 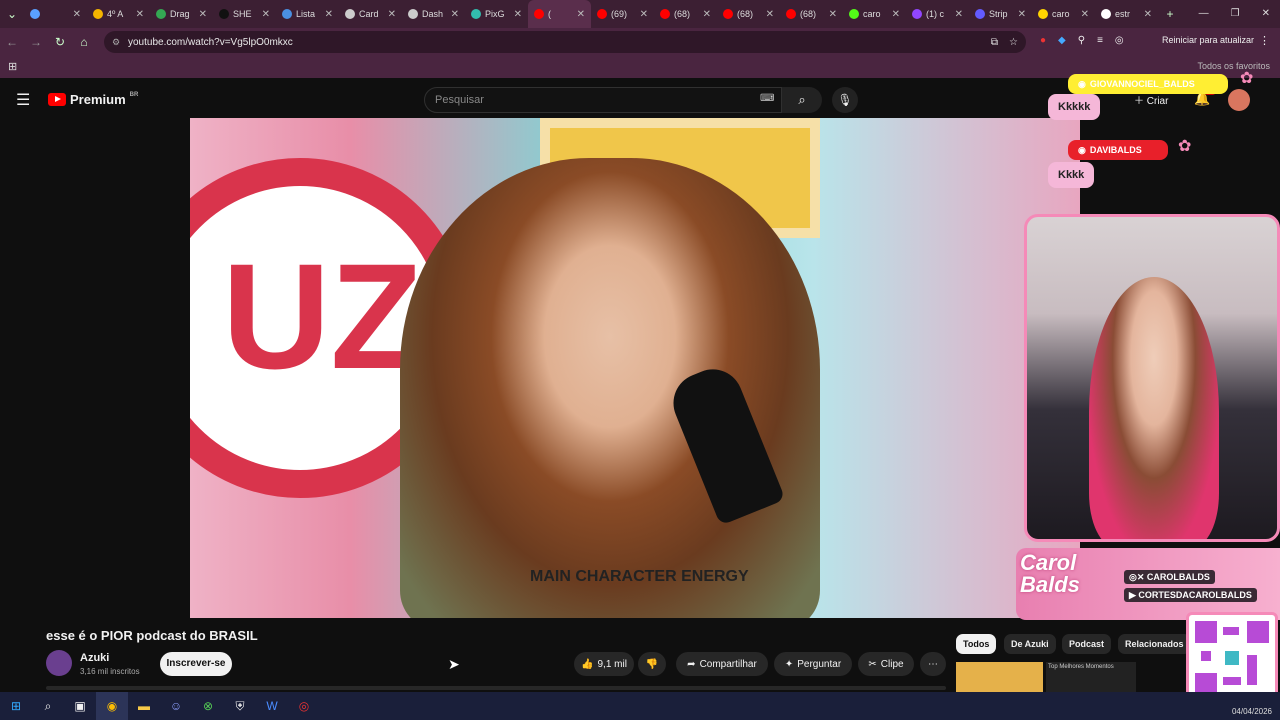 I want to click on dislike-button: 👎, so click(x=652, y=664).